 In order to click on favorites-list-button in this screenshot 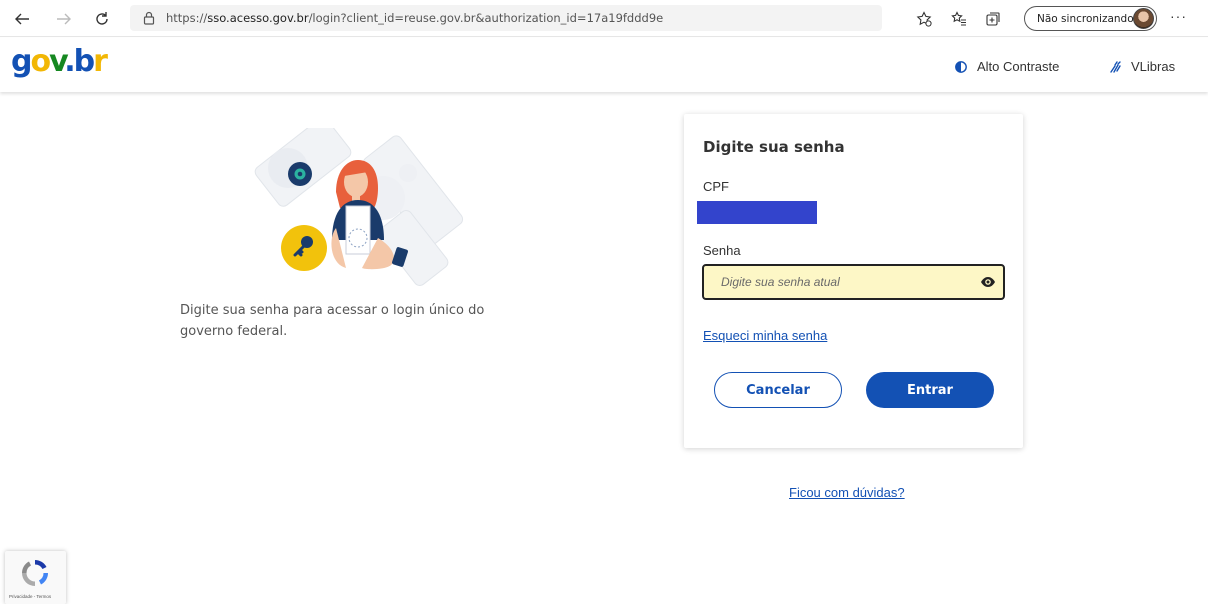, I will do `click(959, 19)`.